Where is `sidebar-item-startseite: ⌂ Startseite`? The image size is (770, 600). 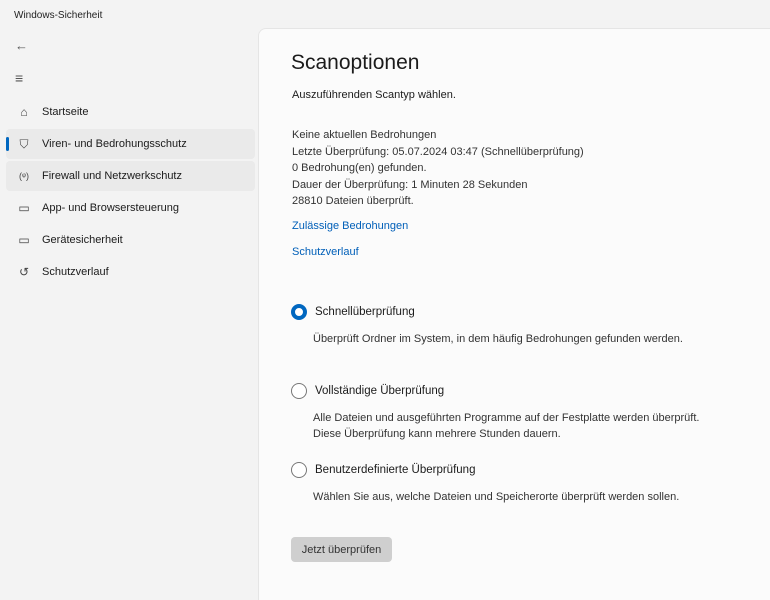
sidebar-item-startseite: ⌂ Startseite is located at coordinates (130, 112).